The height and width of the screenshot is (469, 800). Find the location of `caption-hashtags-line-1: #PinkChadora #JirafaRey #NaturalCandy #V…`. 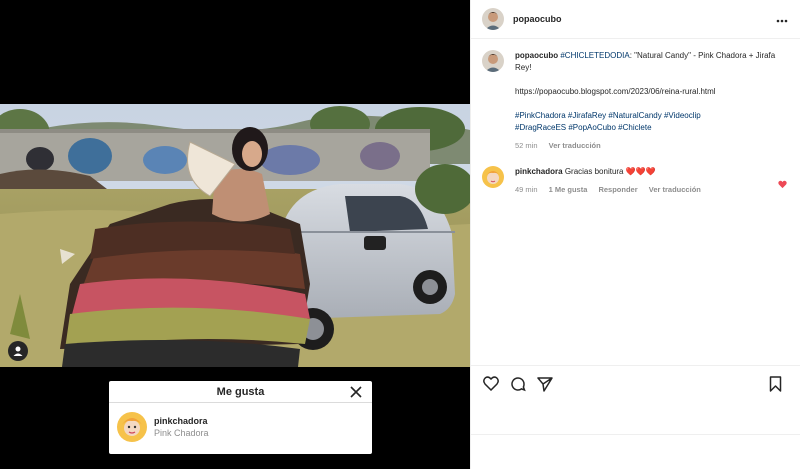

caption-hashtags-line-1: #PinkChadora #JirafaRey #NaturalCandy #V… is located at coordinates (650, 116).